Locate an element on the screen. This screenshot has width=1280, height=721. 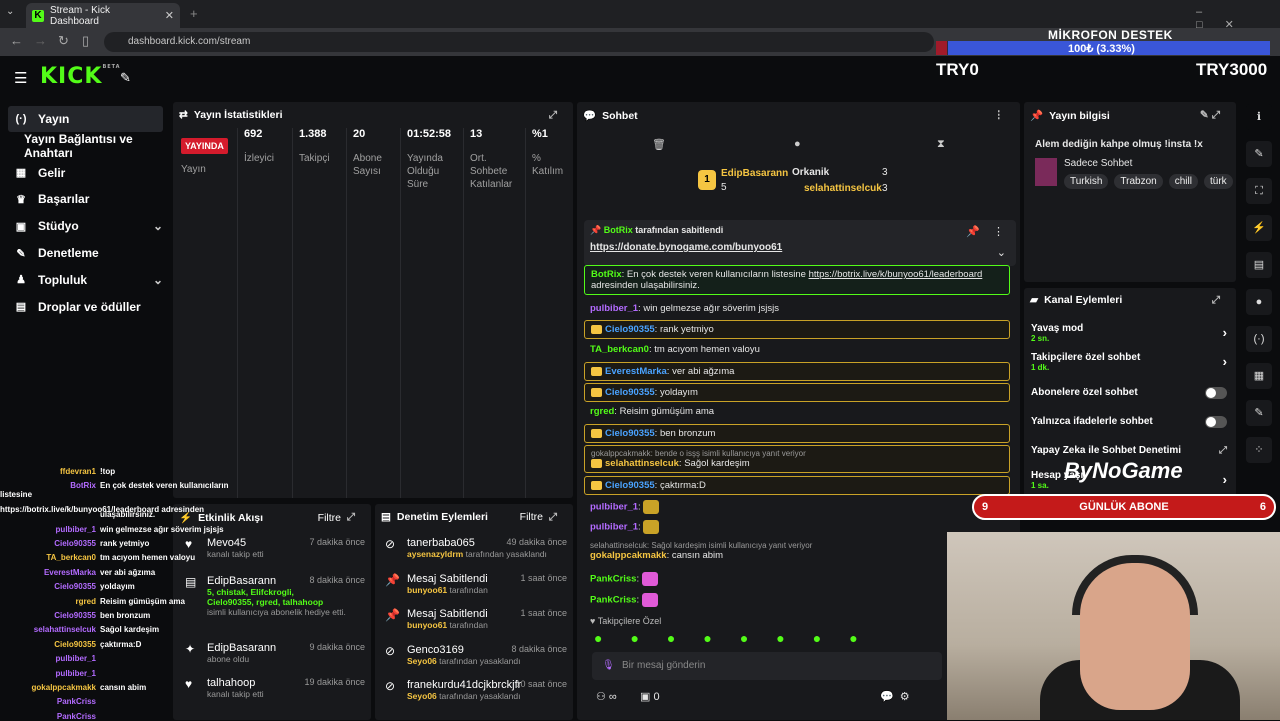
mod-filter: Filtre is located at coordinates (531, 517).